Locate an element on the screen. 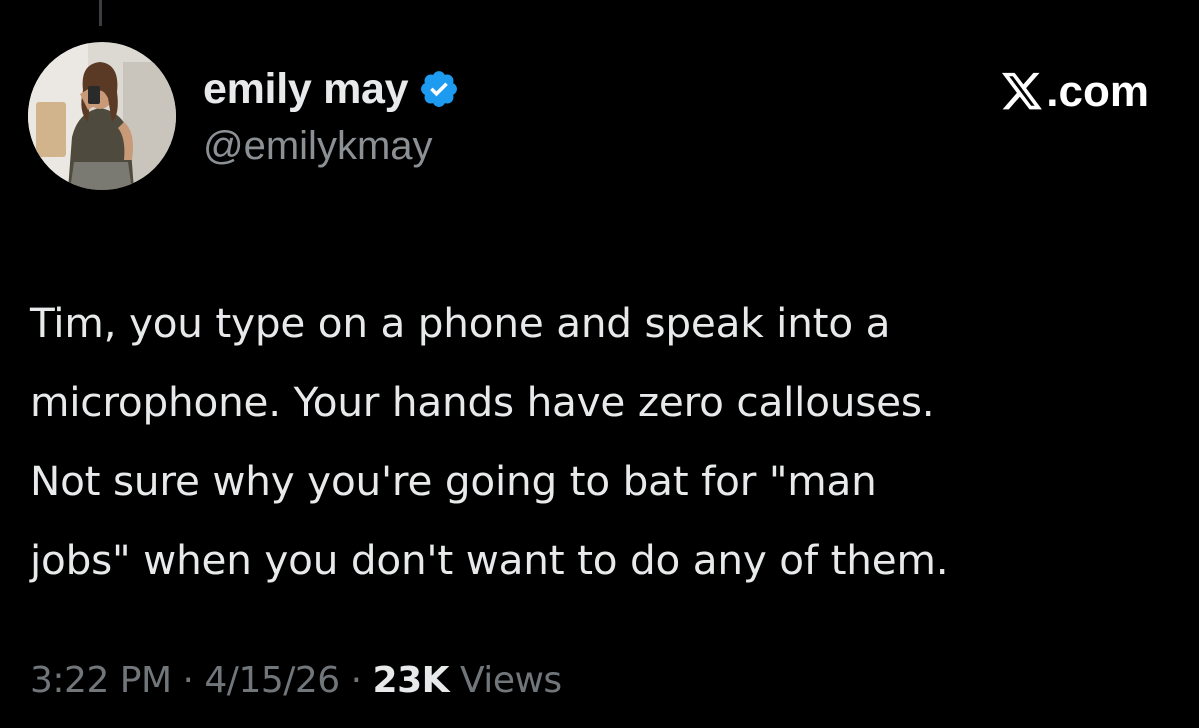 This screenshot has height=728, width=1199. author-name-row: emily may is located at coordinates (331, 89).